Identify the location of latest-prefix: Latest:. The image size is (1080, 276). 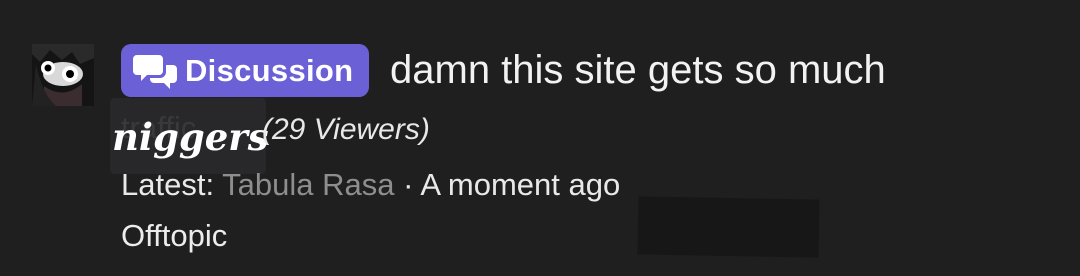
(168, 184).